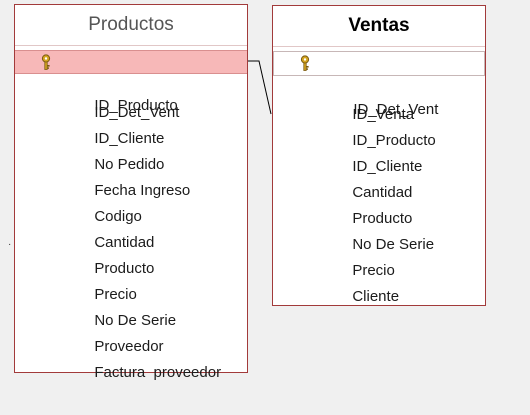 This screenshot has width=530, height=415. Describe the element at coordinates (131, 25) in the screenshot. I see `table-productos-title: Productos` at that location.